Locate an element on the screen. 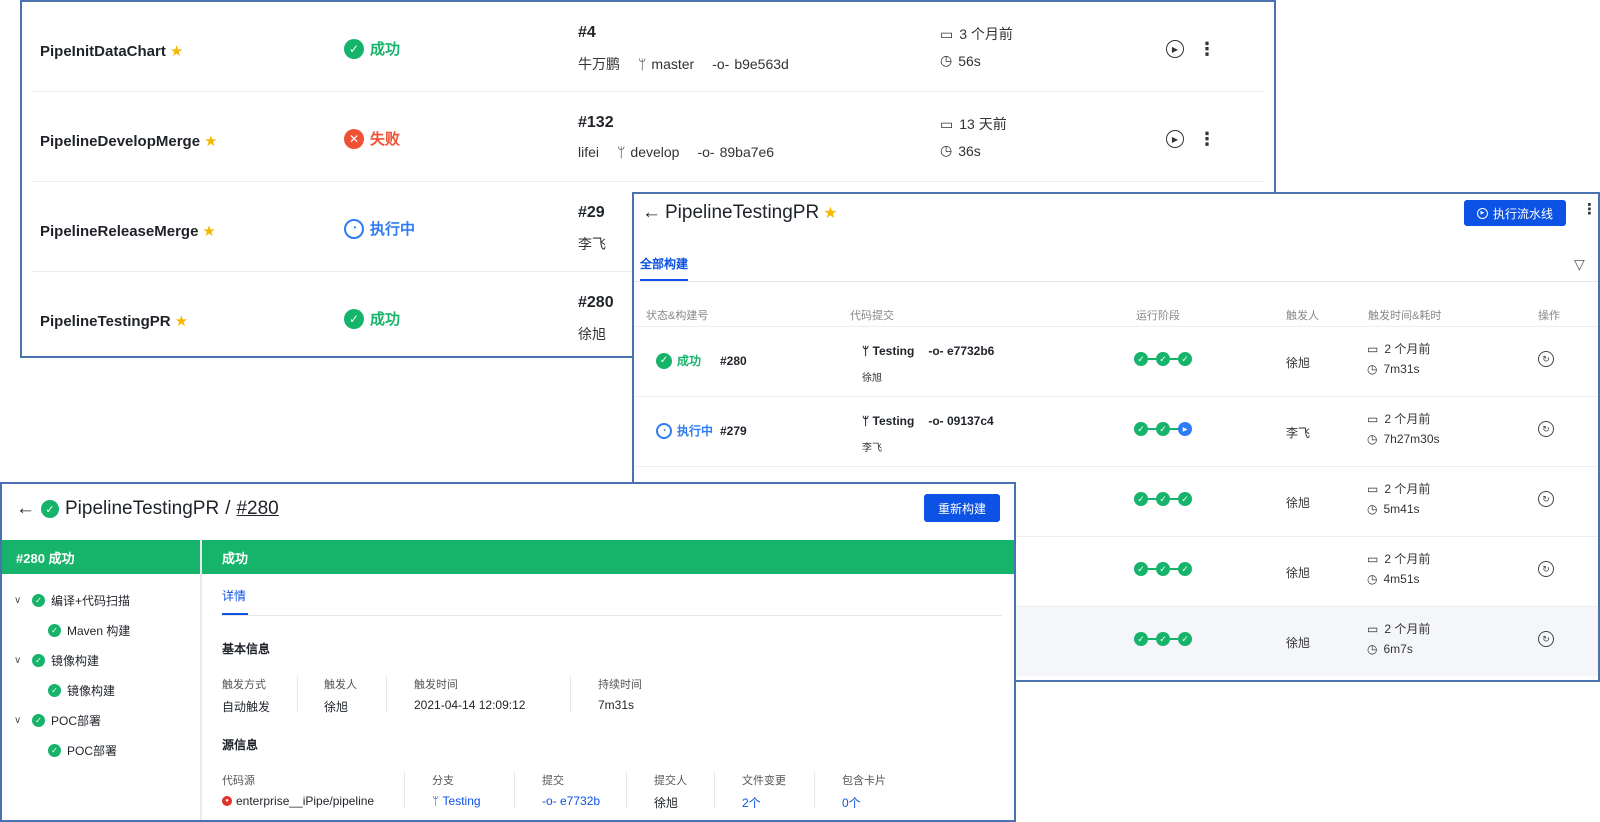  stage-job: ✓ 镜像构建 is located at coordinates (81, 690).